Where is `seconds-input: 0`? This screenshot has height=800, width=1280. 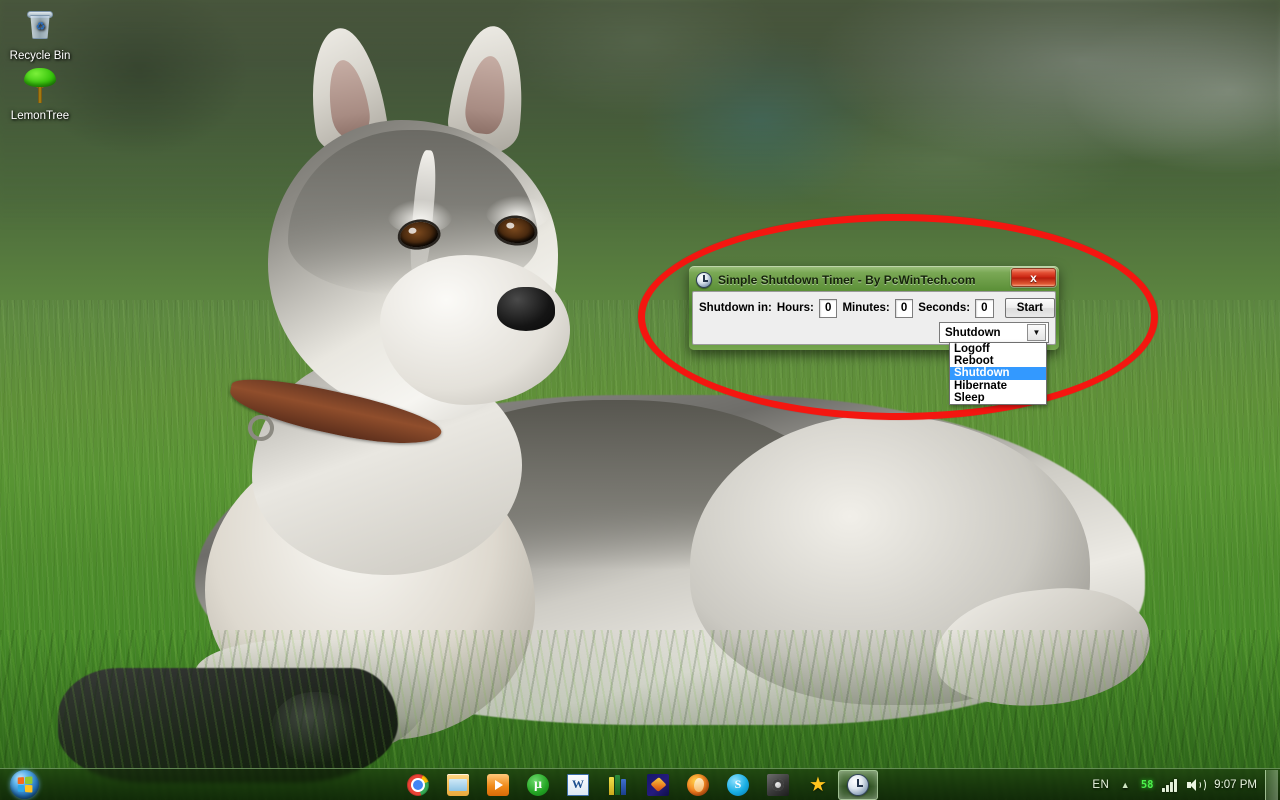
seconds-input: 0 is located at coordinates (984, 308).